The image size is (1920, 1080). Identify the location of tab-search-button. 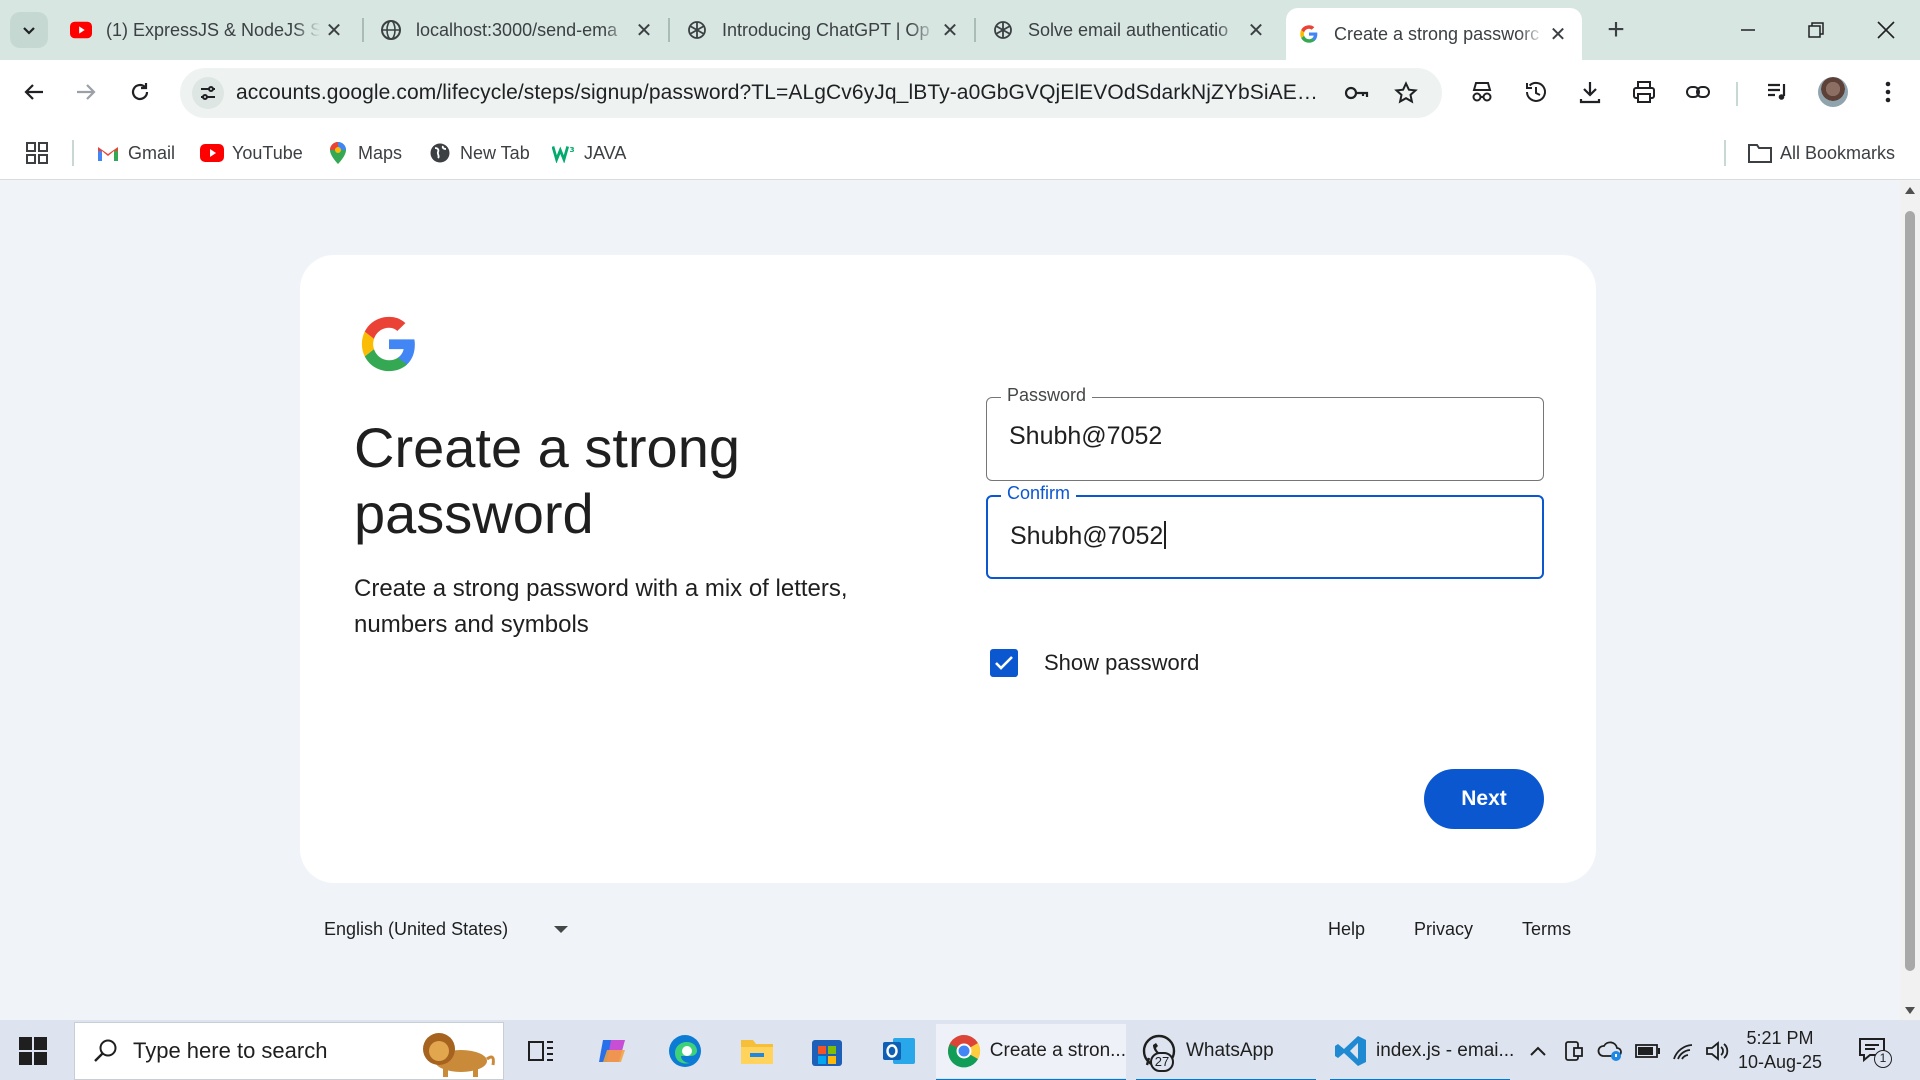
(29, 30).